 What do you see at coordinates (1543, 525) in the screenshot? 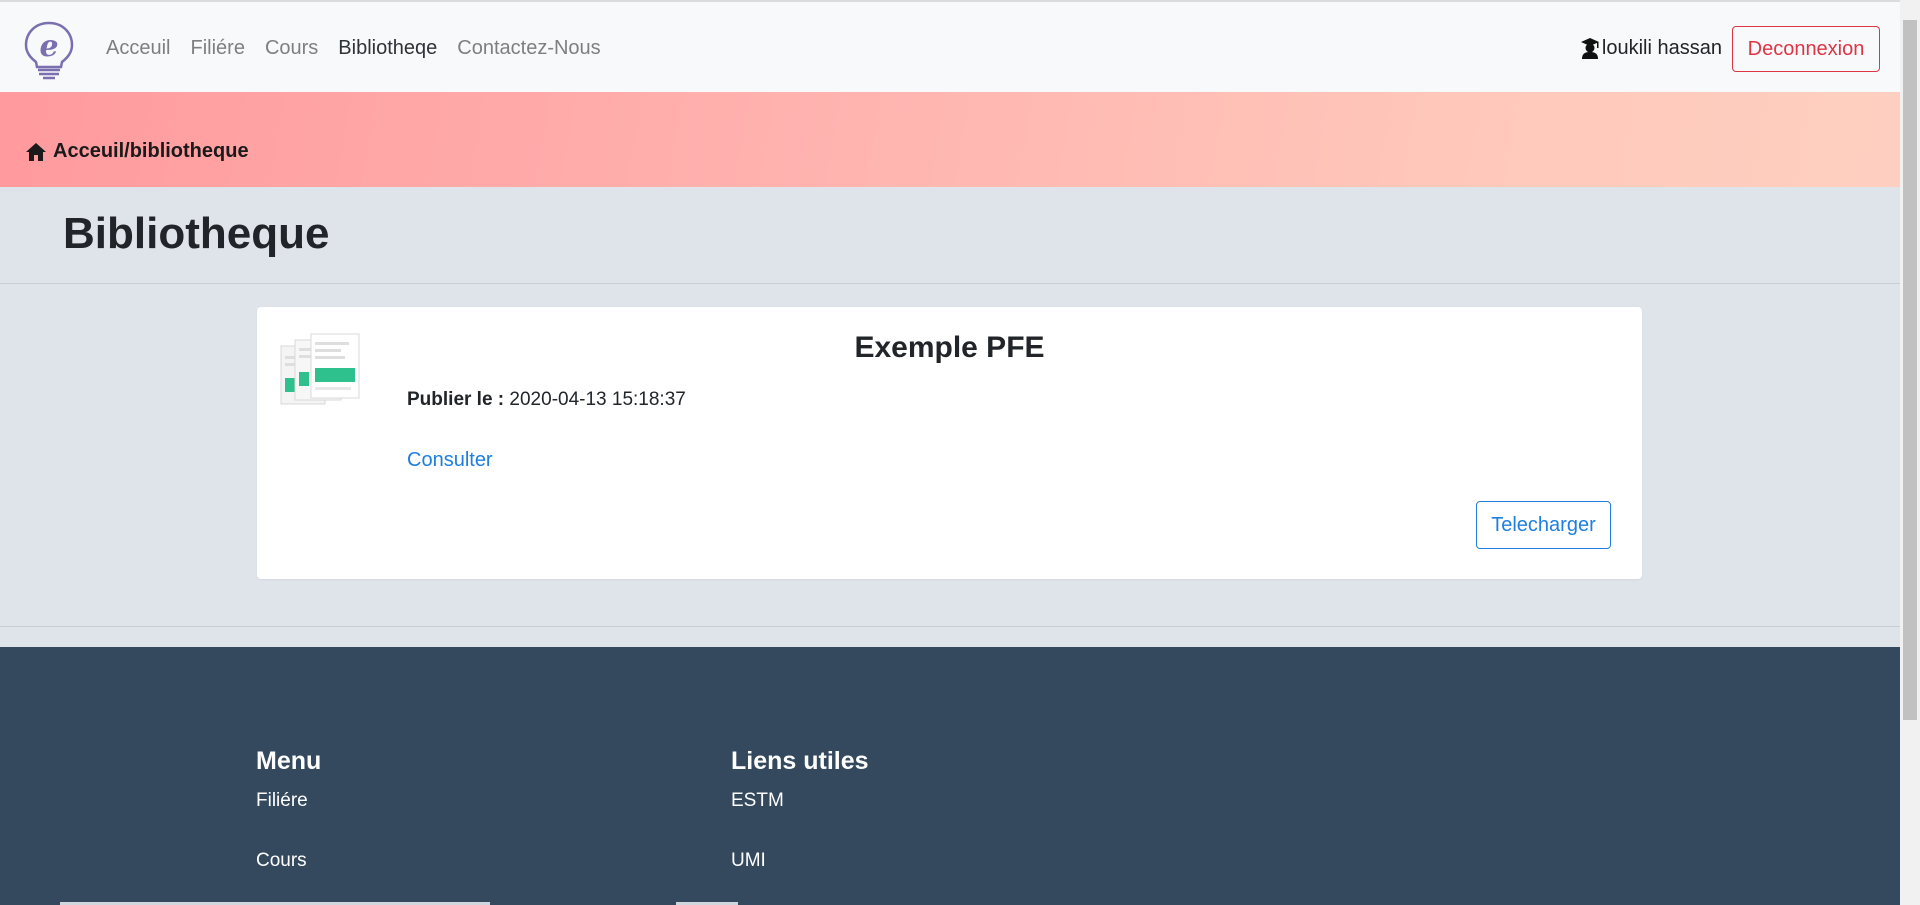
I see `download-button: Telecharger` at bounding box center [1543, 525].